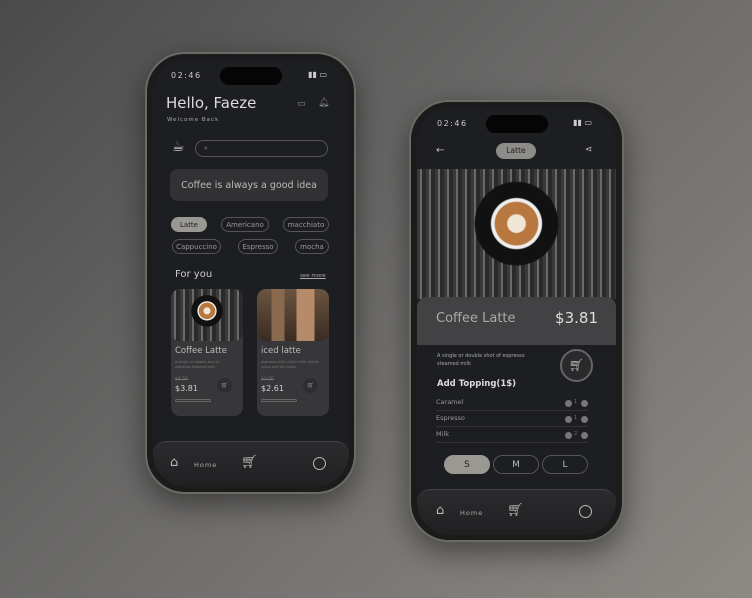 This screenshot has height=598, width=752. I want to click on search-input: ⌕, so click(261, 148).